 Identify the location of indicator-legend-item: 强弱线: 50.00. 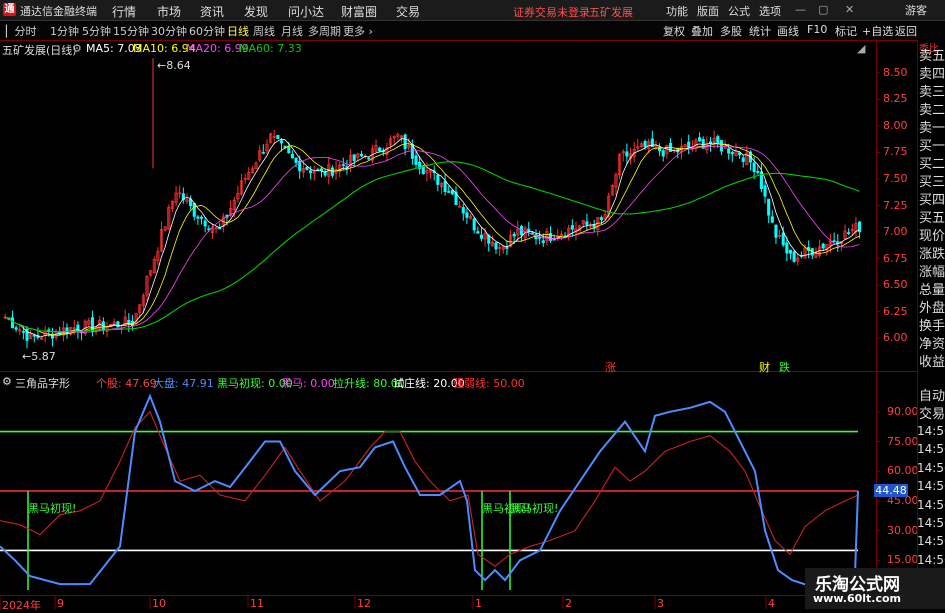
(489, 383).